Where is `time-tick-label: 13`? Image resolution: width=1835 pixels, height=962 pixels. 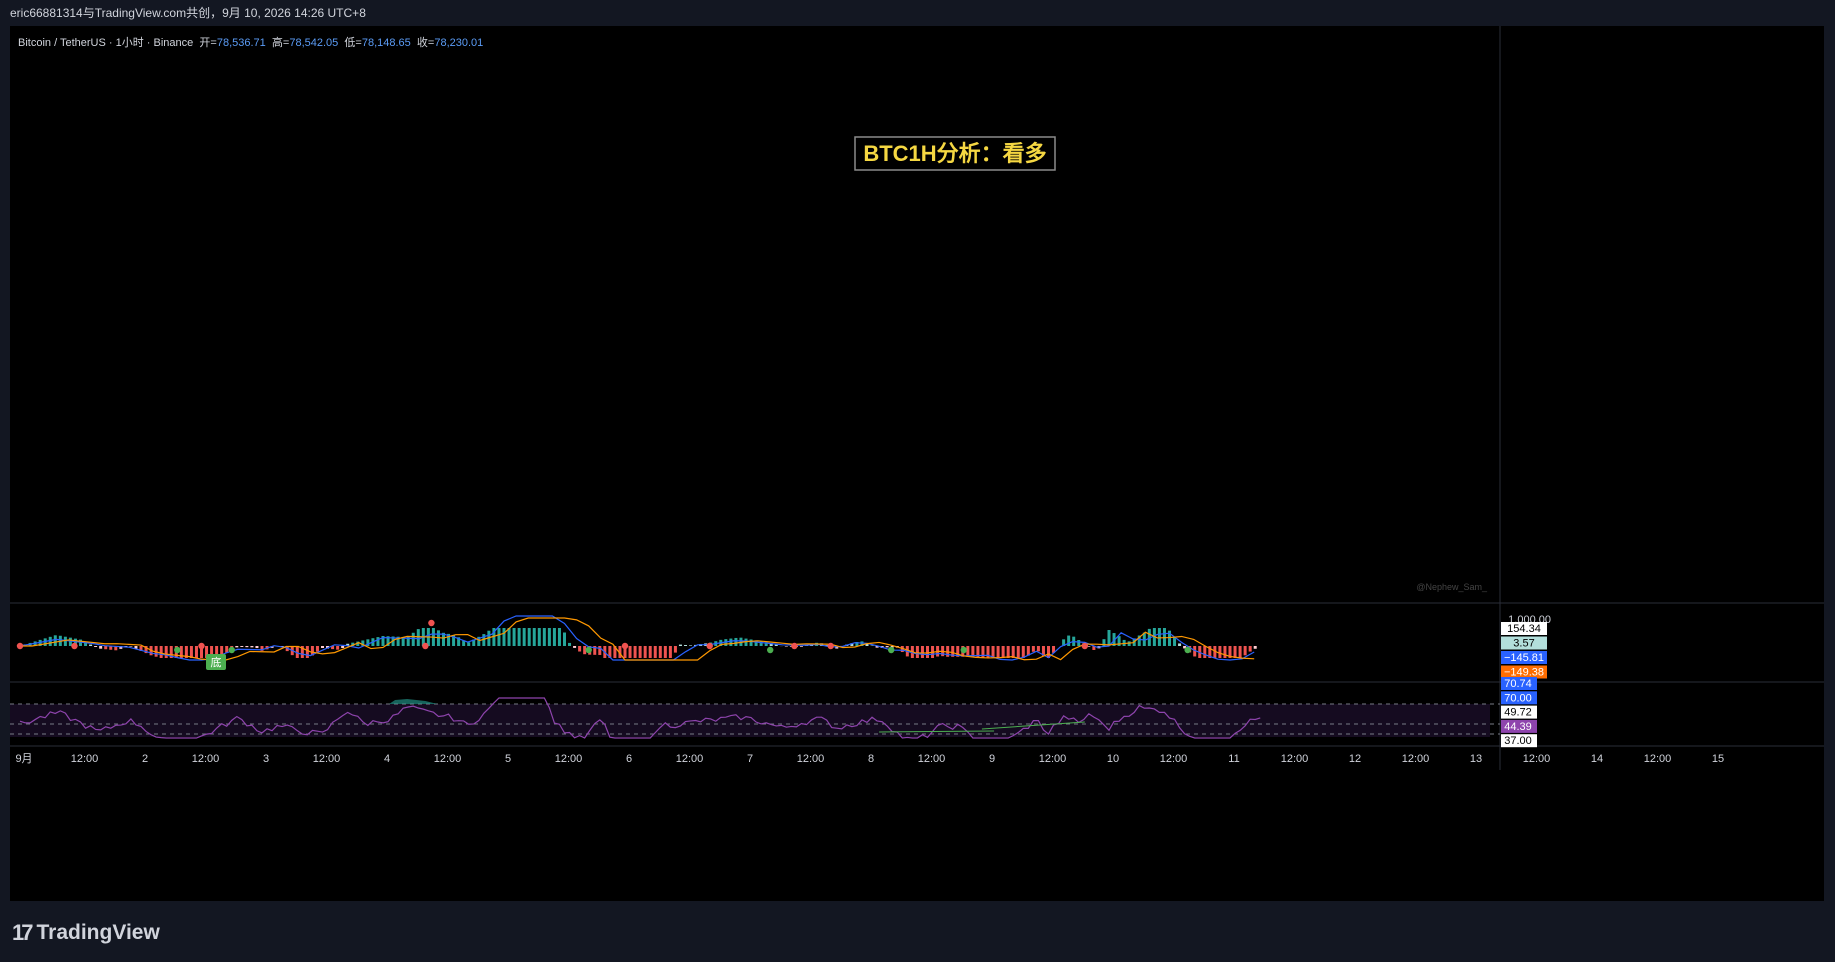 time-tick-label: 13 is located at coordinates (1476, 759).